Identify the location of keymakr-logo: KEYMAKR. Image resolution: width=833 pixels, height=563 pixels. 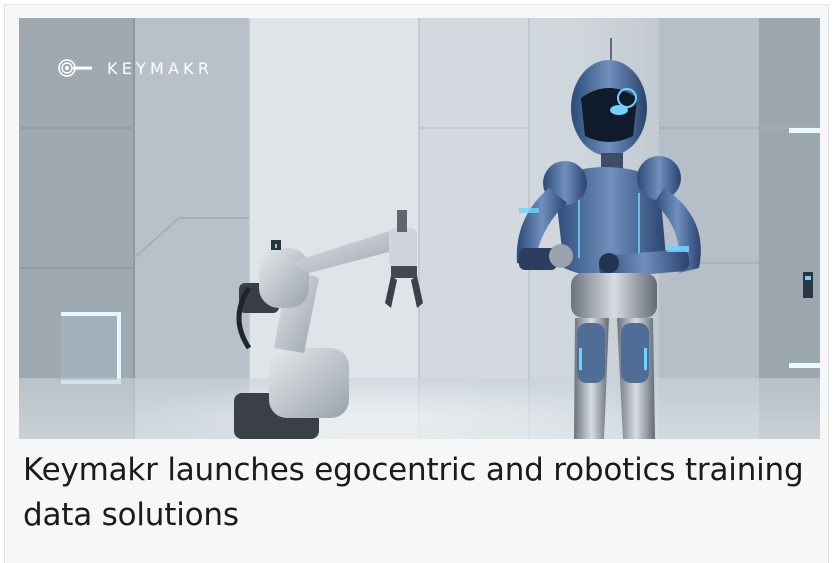
(135, 68).